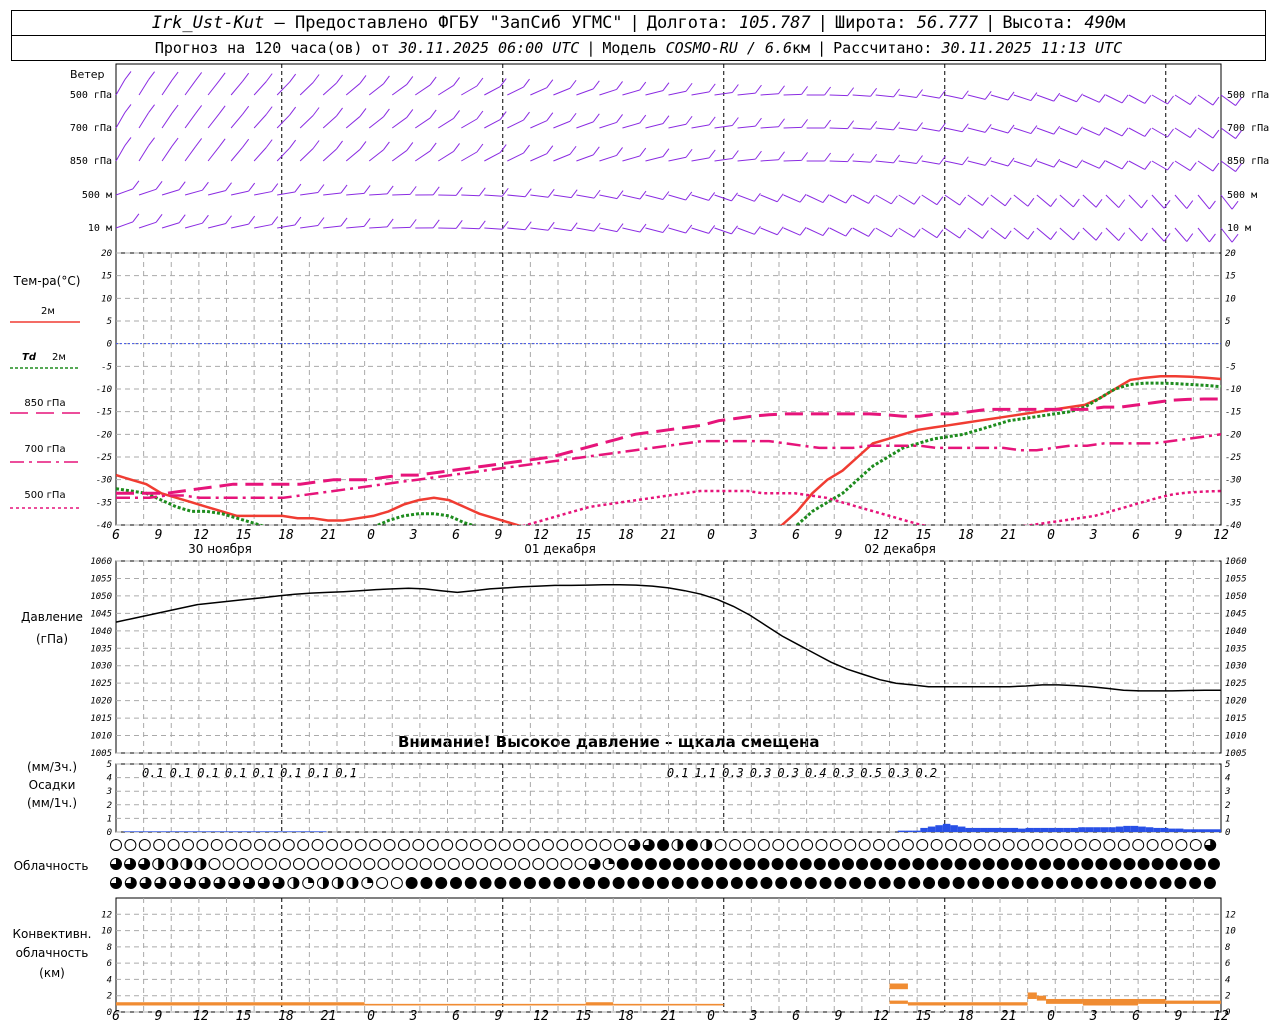 This screenshot has width=1280, height=1024. Describe the element at coordinates (101, 667) in the screenshot. I see `pressure-tick-left: 1030` at that location.